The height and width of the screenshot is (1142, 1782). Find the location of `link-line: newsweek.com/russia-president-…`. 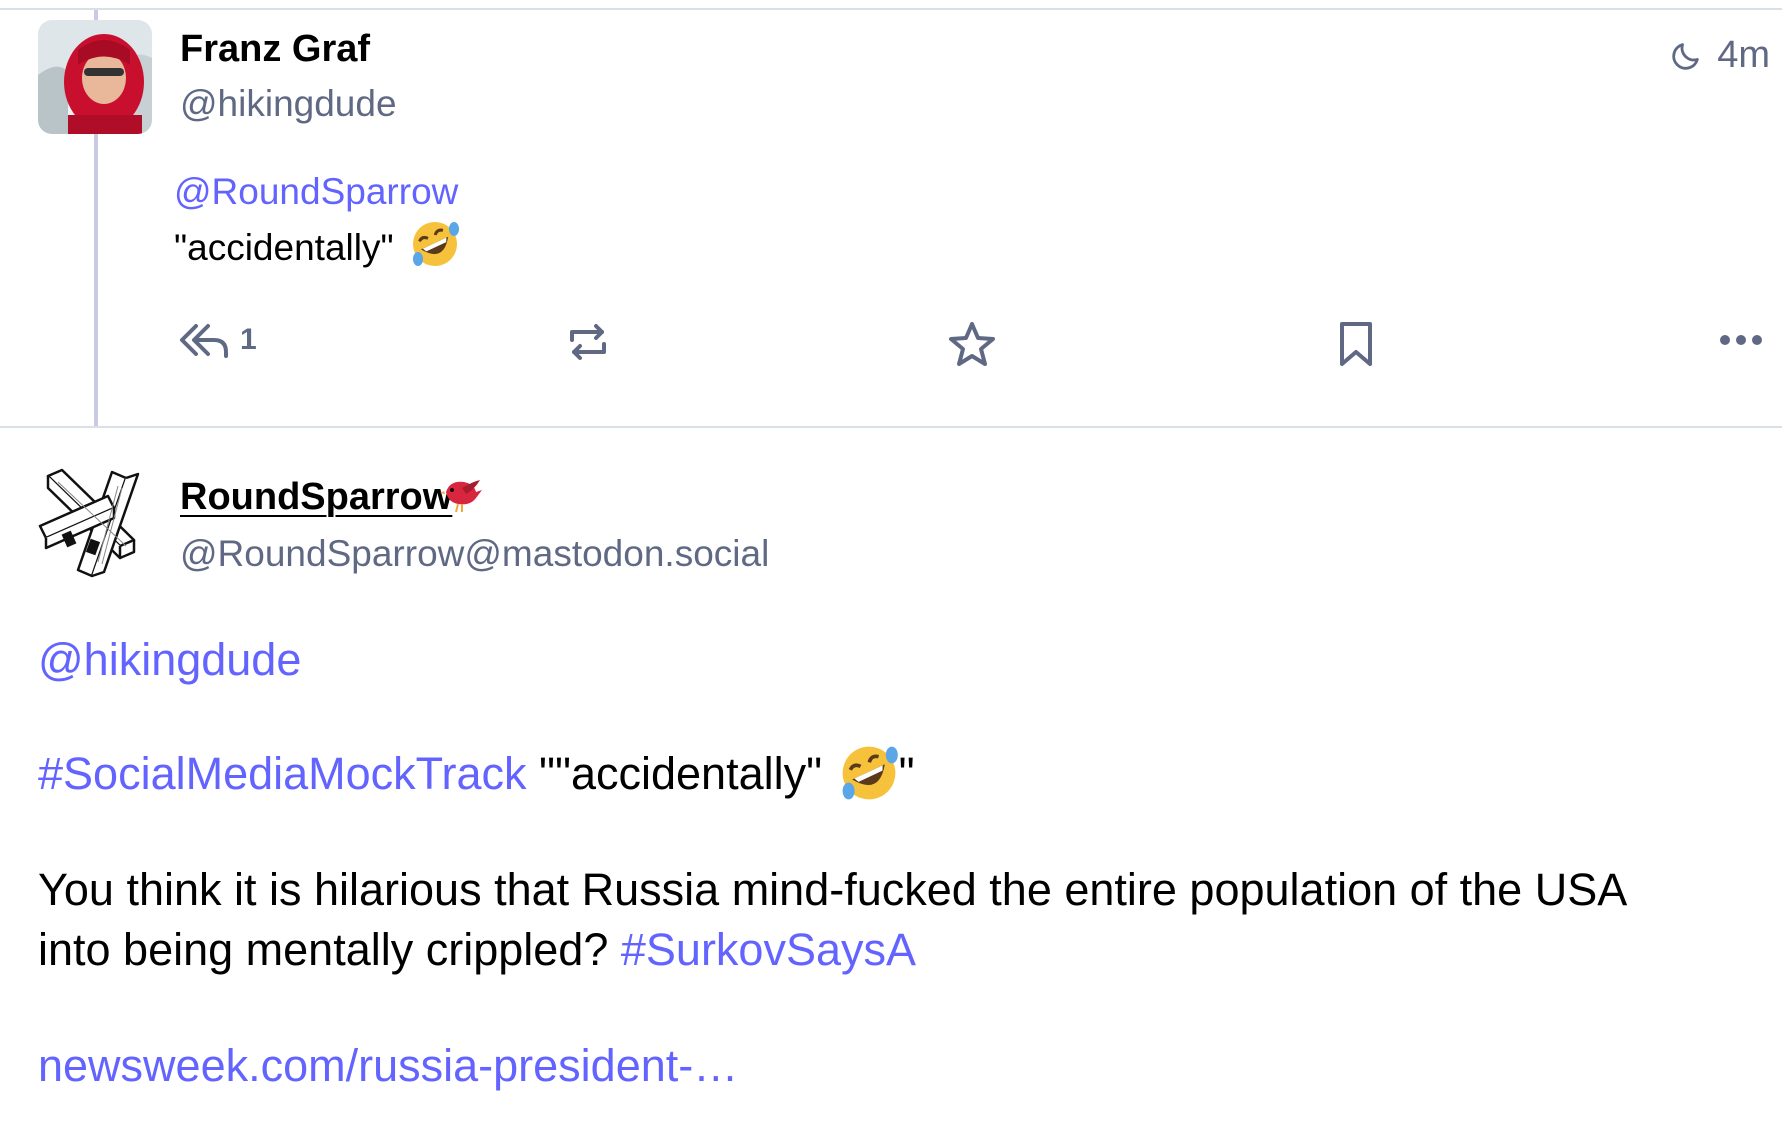

link-line: newsweek.com/russia-president-… is located at coordinates (388, 1066).